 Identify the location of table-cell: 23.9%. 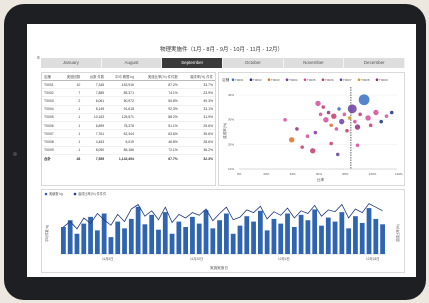
(197, 93).